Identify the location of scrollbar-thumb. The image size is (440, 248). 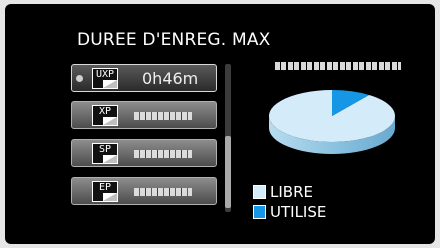
(228, 172).